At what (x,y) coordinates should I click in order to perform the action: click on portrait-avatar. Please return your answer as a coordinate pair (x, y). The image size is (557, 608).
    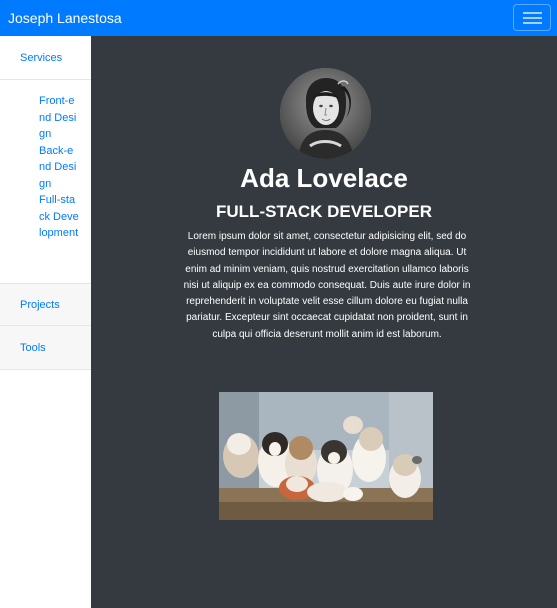
    Looking at the image, I should click on (325, 113).